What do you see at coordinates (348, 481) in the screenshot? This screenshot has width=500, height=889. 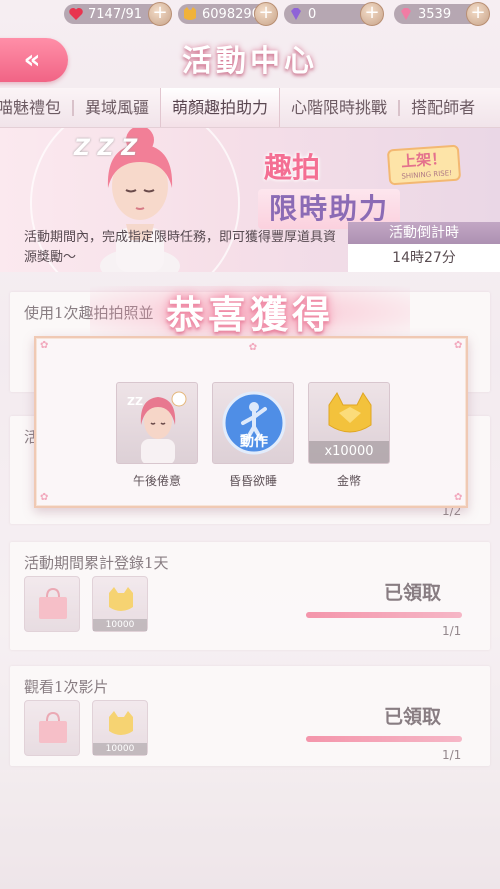 I see `reward-label: 金幣` at bounding box center [348, 481].